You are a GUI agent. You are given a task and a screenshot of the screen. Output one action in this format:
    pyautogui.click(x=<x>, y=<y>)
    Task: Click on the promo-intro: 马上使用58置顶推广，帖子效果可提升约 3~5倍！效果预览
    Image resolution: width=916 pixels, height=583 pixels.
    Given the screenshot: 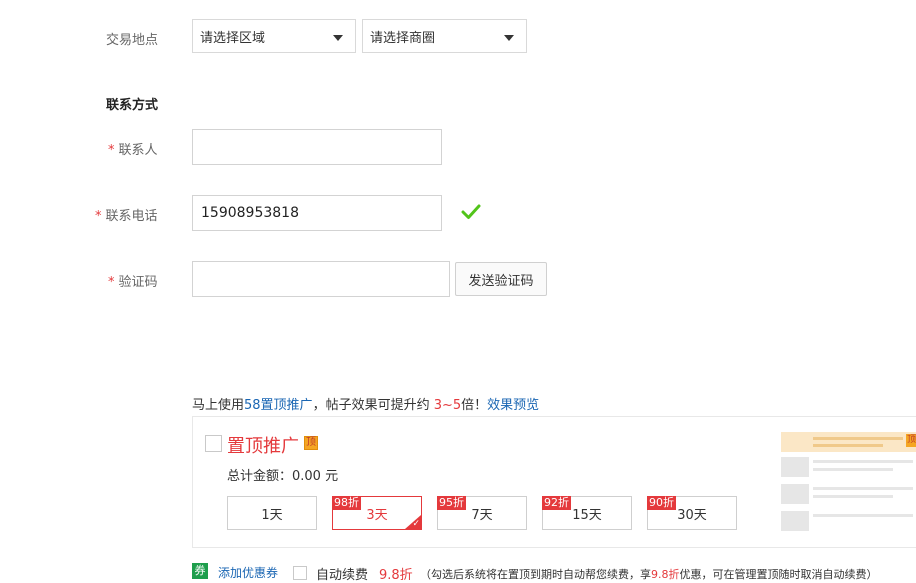 What is the action you would take?
    pyautogui.click(x=366, y=405)
    